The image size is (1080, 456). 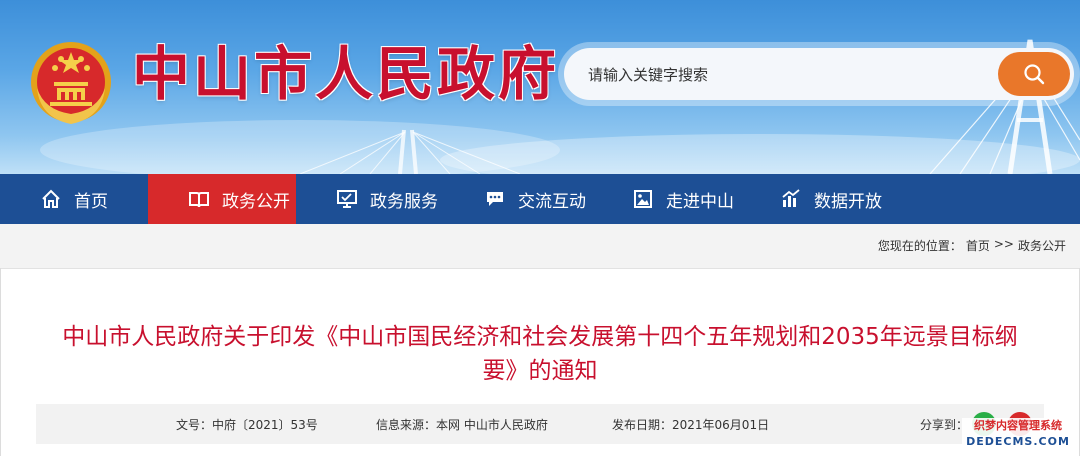 I want to click on nav-item-label: 交流互动, so click(x=552, y=201).